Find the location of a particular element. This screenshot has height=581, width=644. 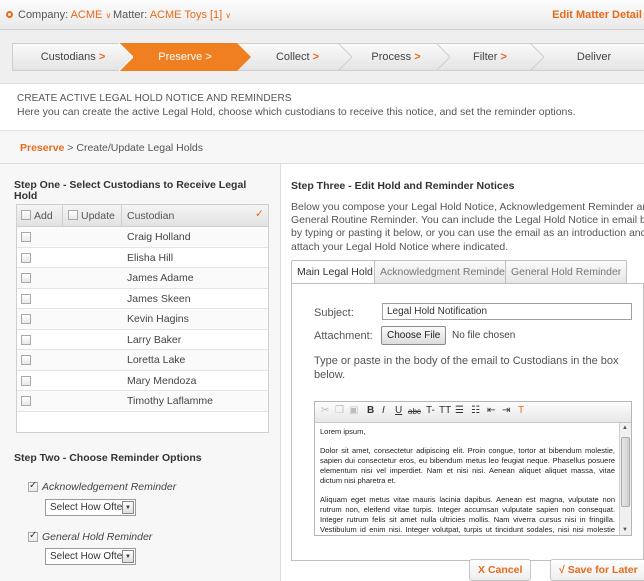

table-row: James Skeen is located at coordinates (142, 299).